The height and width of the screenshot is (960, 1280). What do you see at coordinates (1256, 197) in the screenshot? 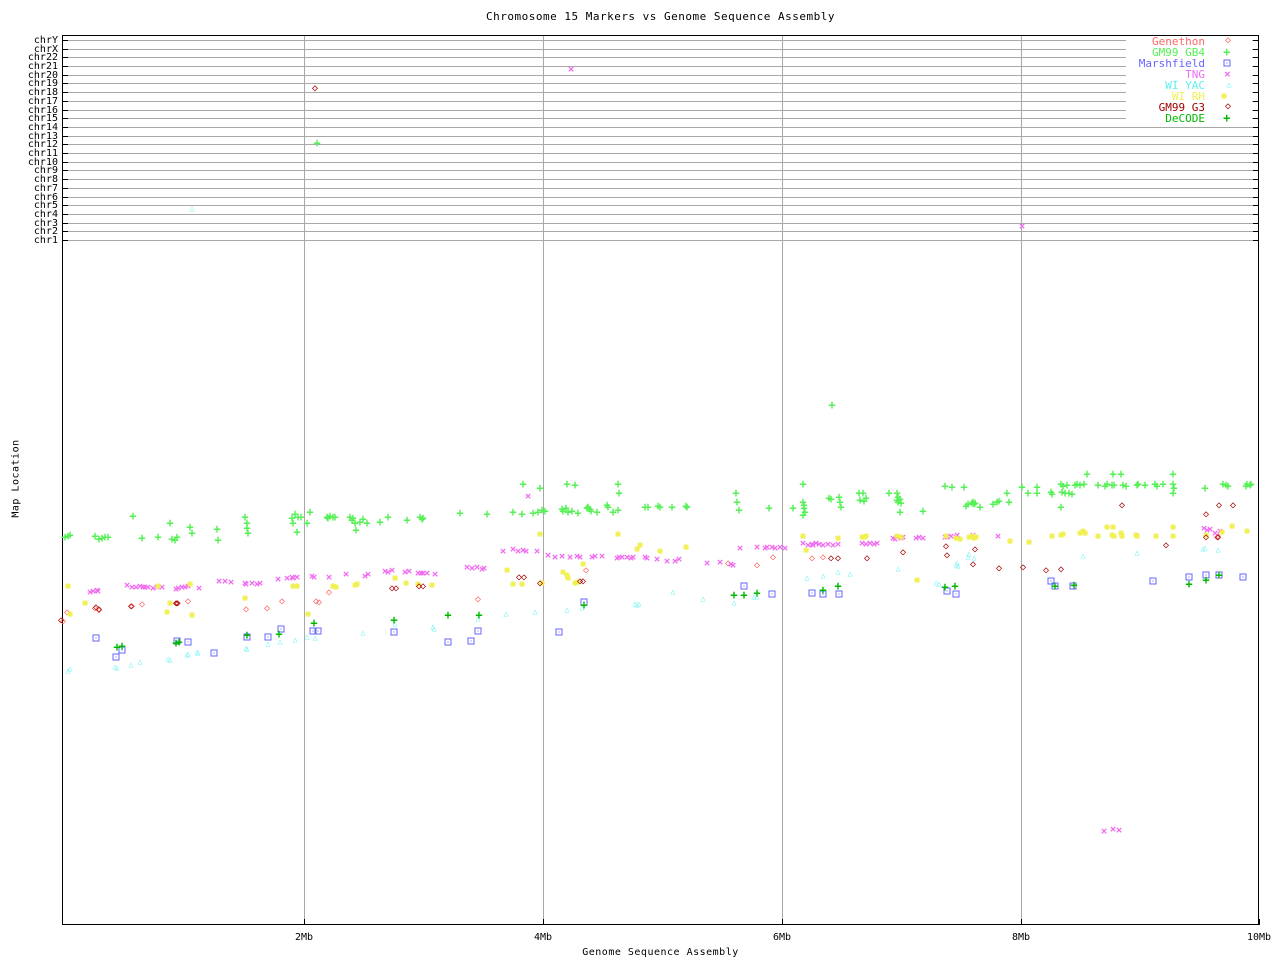
I see `right-tick-chr6` at bounding box center [1256, 197].